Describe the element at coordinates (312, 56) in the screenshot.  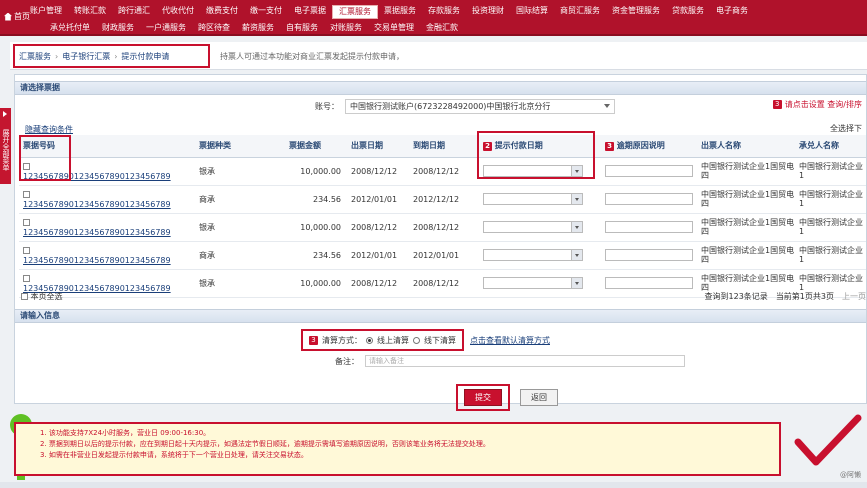
I see `page-tip: 持票人可通过本功能对商业汇票发起提示付款申请，` at that location.